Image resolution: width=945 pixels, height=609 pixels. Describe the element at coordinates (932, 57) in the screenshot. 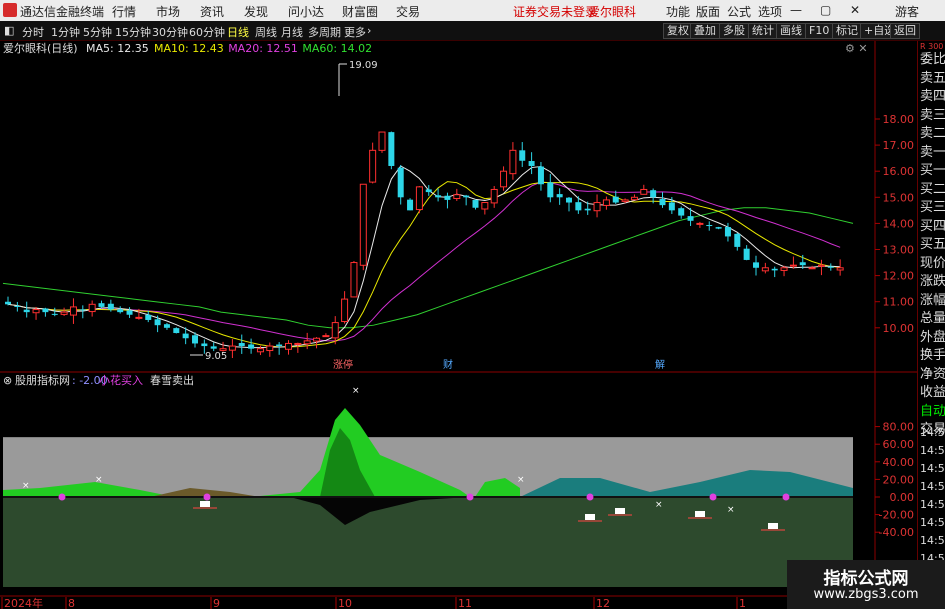

I see `panel-item: 委比` at that location.